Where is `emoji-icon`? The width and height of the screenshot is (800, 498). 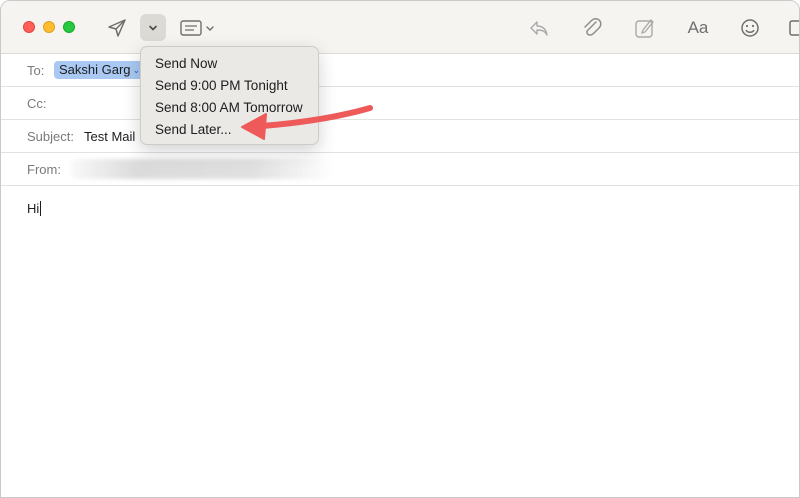 emoji-icon is located at coordinates (750, 28).